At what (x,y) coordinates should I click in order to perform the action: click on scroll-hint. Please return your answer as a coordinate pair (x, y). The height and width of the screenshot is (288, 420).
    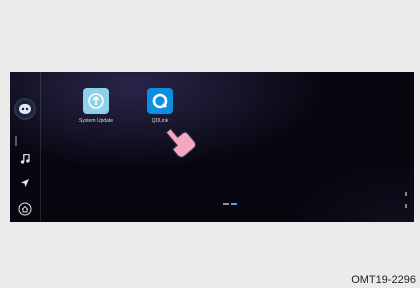
    Looking at the image, I should click on (406, 202).